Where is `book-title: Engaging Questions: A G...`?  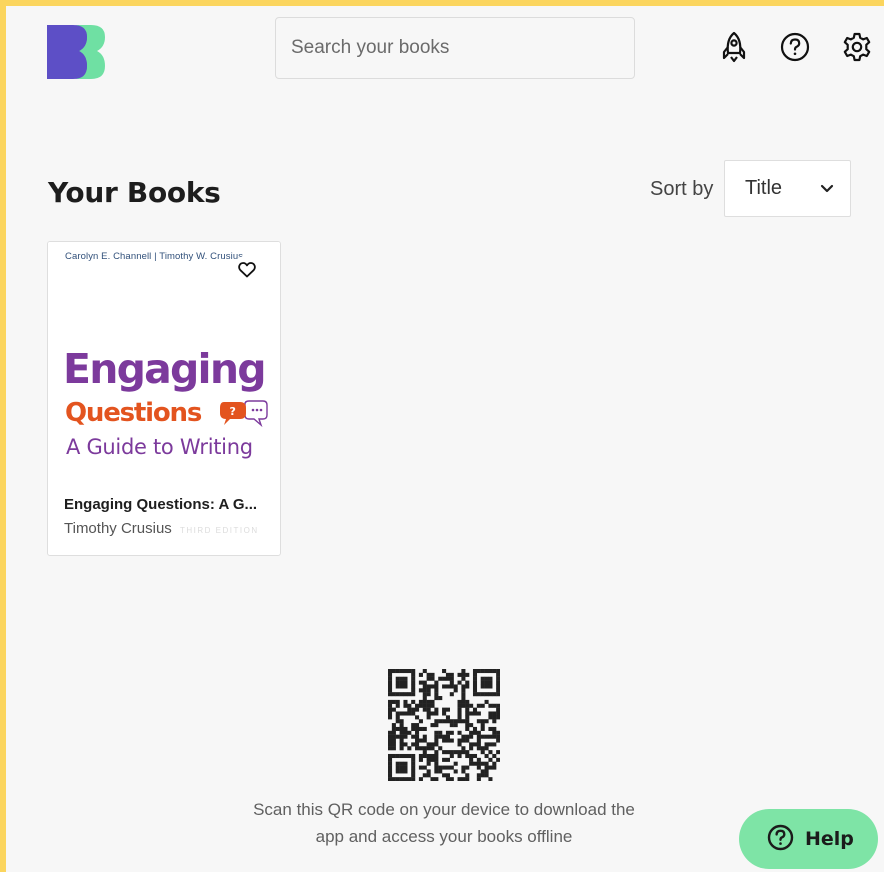 book-title: Engaging Questions: A G... is located at coordinates (161, 504).